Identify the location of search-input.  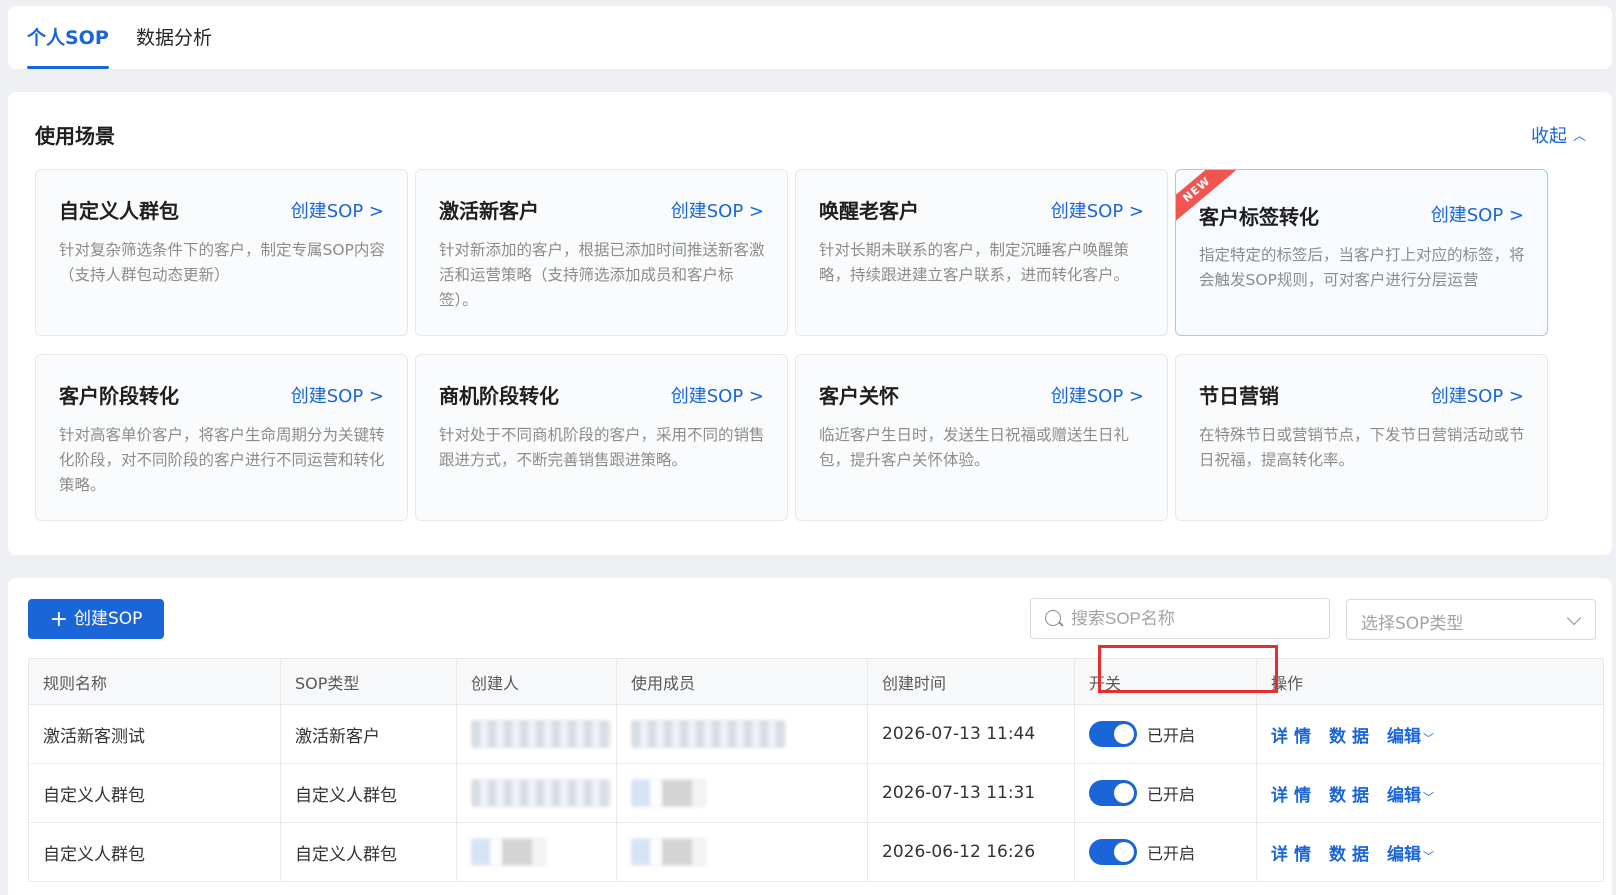
(1196, 618).